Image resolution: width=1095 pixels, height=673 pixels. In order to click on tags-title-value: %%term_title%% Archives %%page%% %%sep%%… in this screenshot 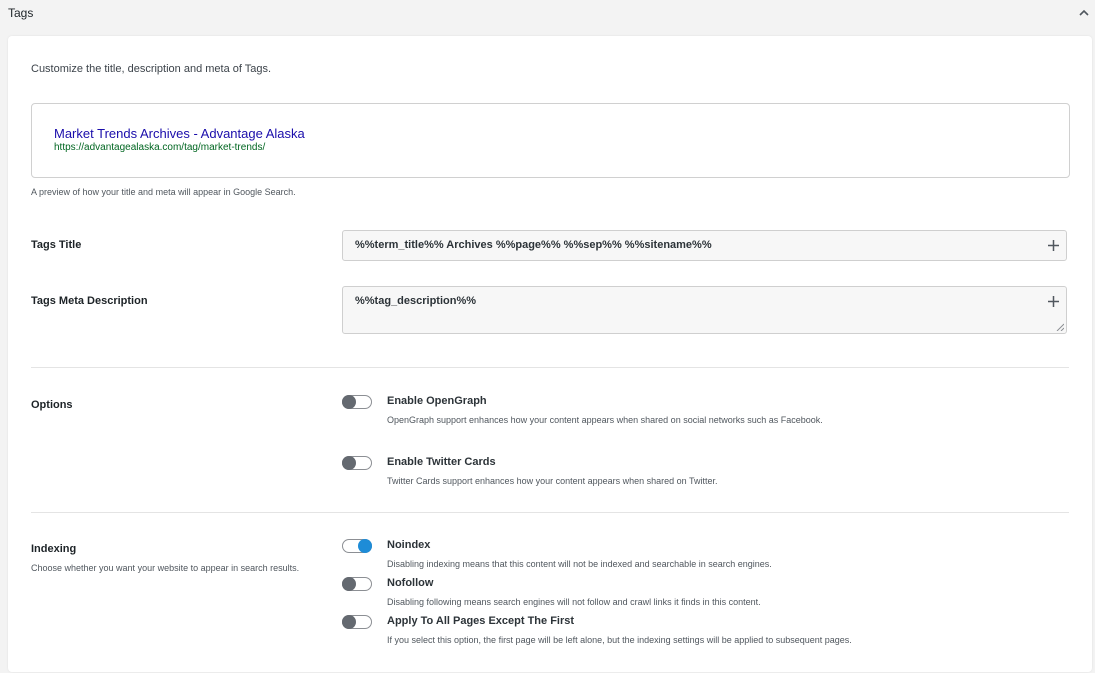, I will do `click(533, 245)`.